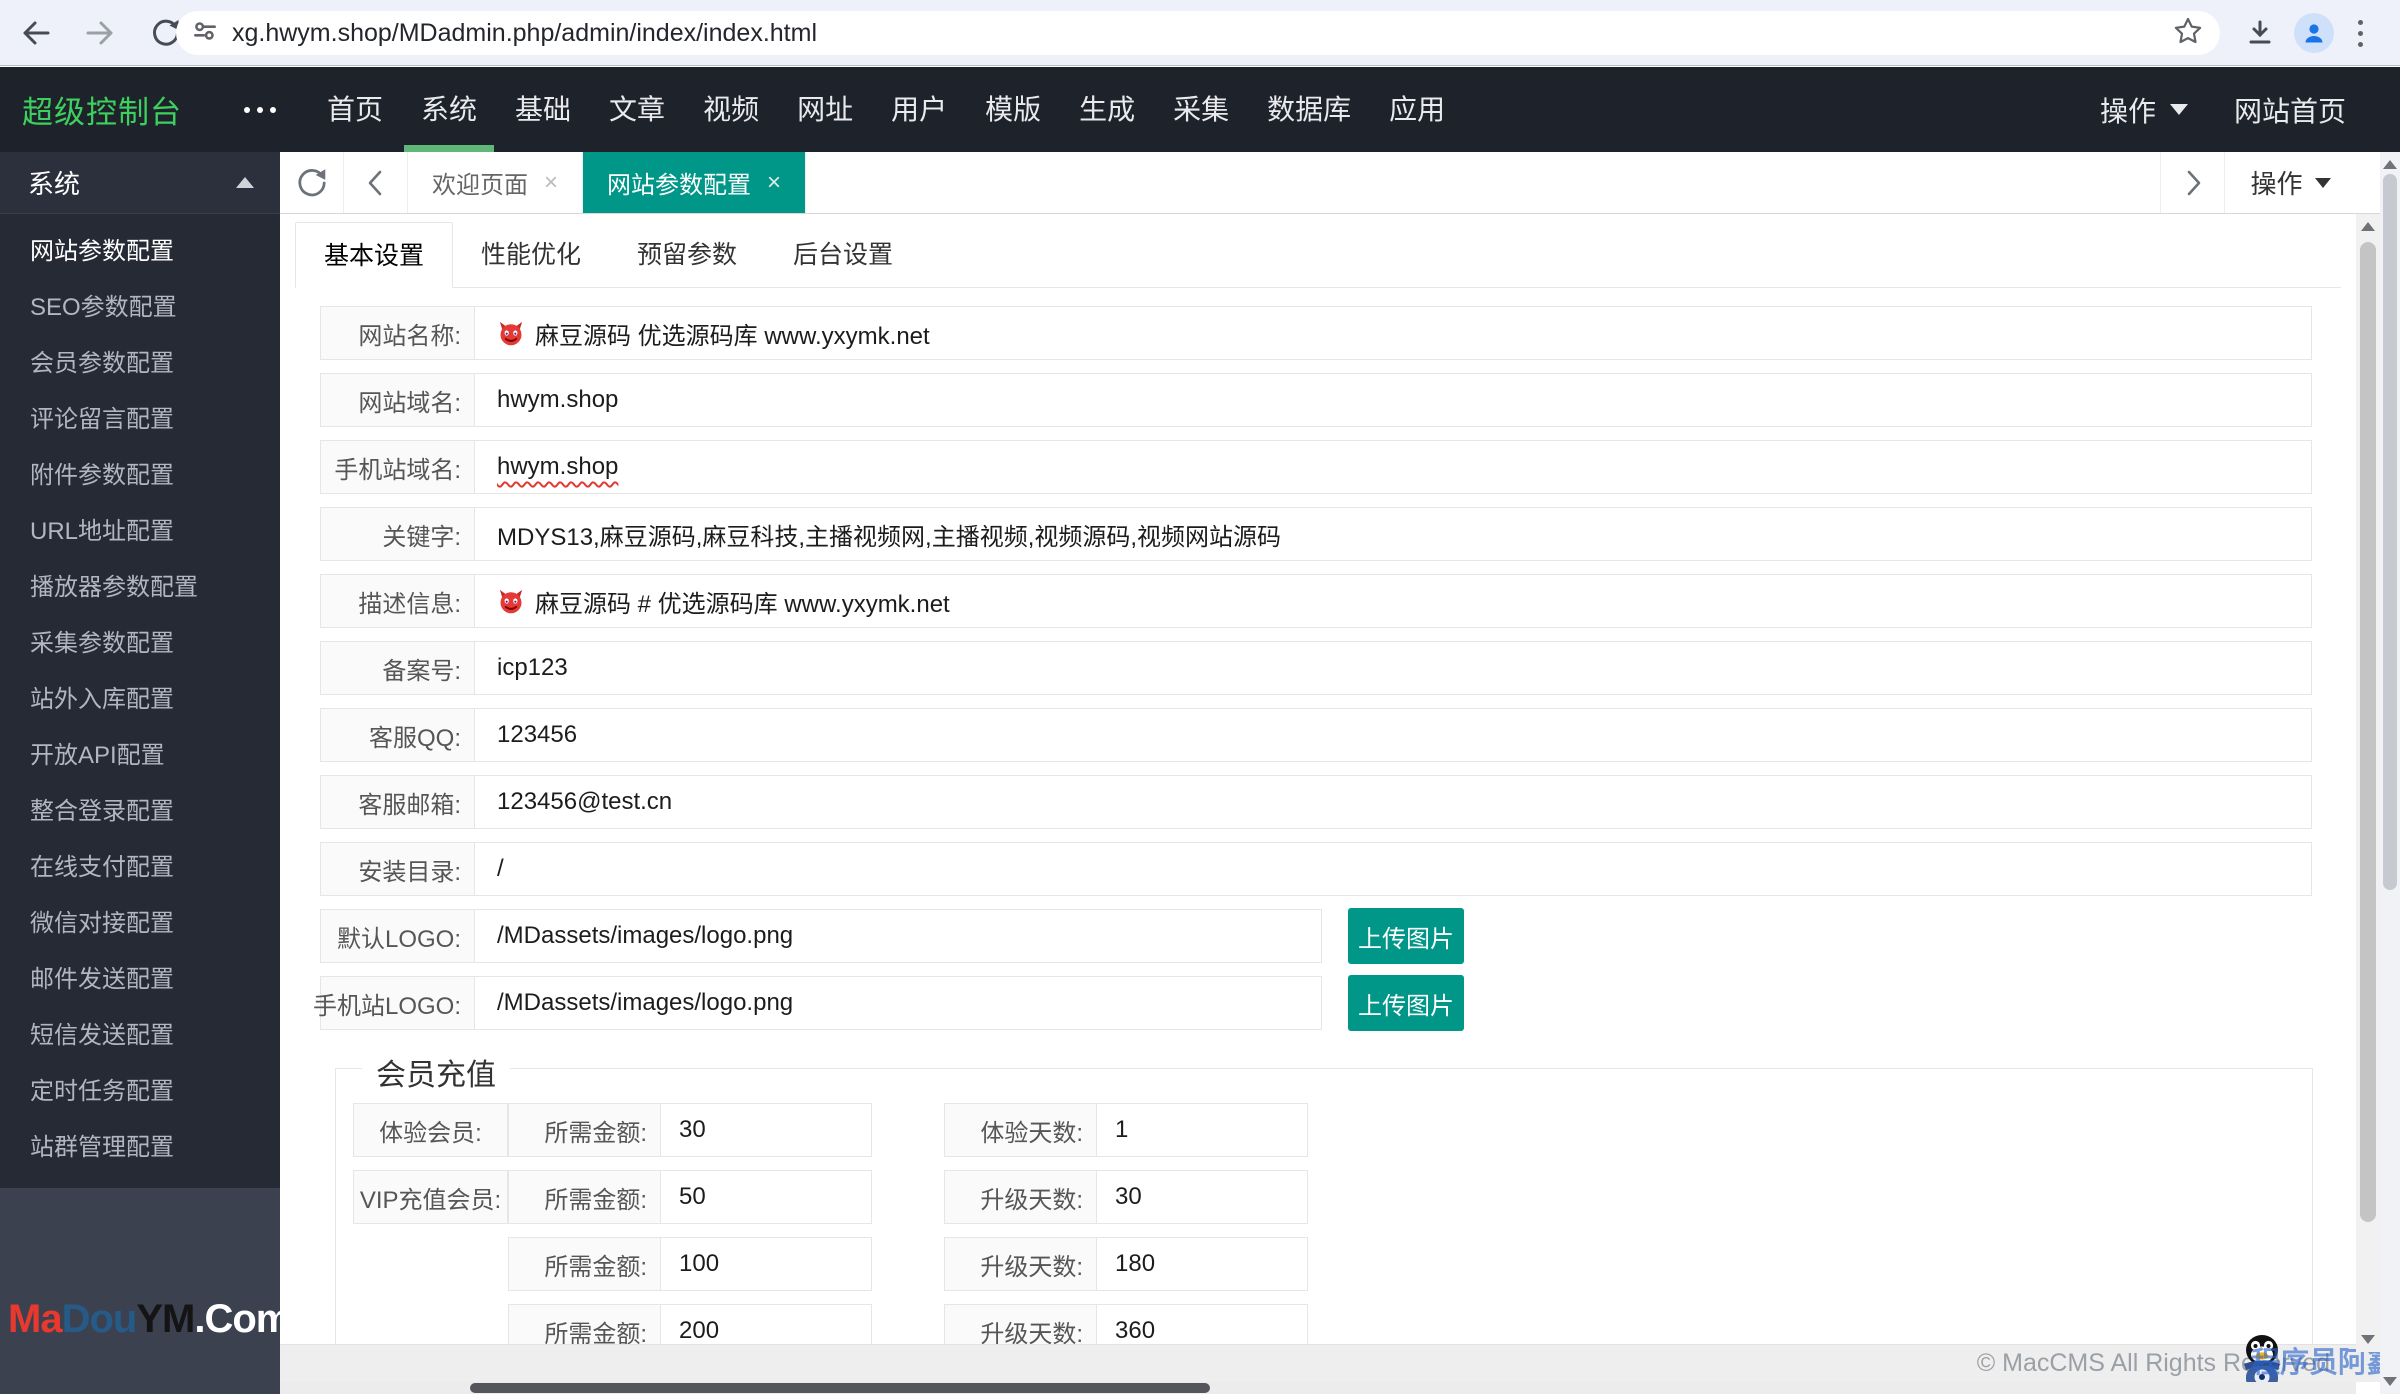 This screenshot has width=2400, height=1394. What do you see at coordinates (140, 420) in the screenshot?
I see `sidebar-item-comment-config: 评论留言配置` at bounding box center [140, 420].